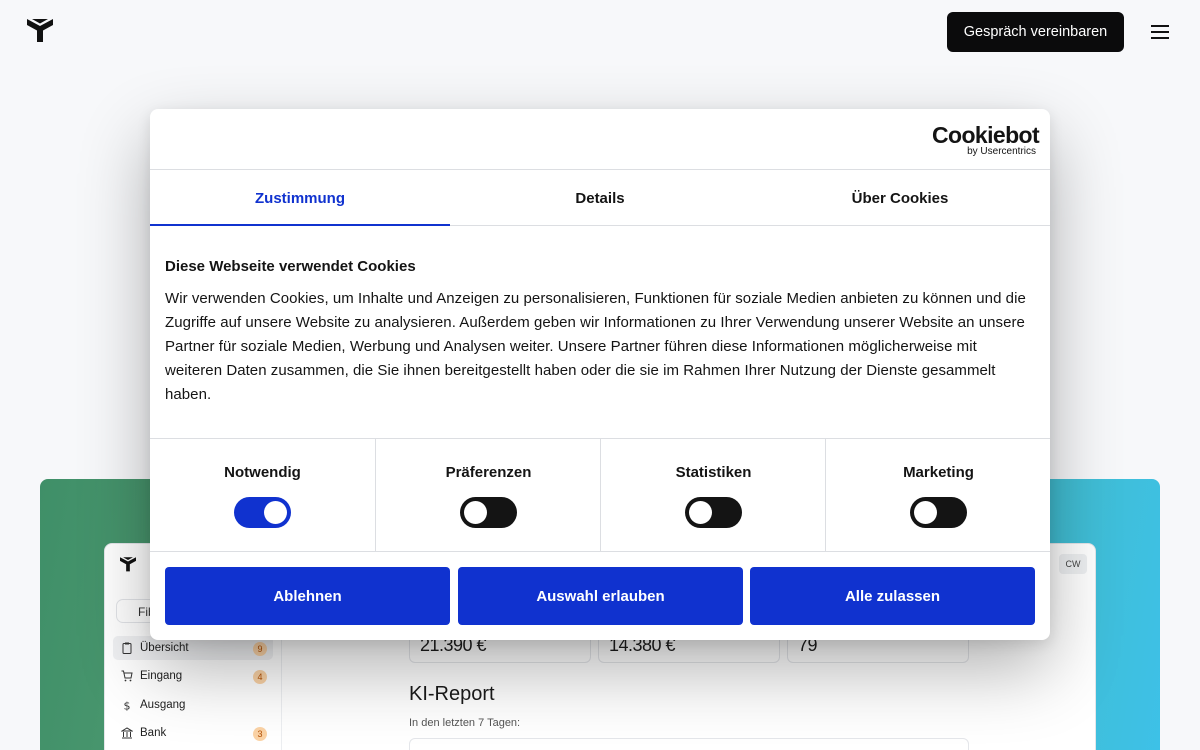 The width and height of the screenshot is (1200, 750). Describe the element at coordinates (153, 733) in the screenshot. I see `sidebar-item-label: Bank` at that location.